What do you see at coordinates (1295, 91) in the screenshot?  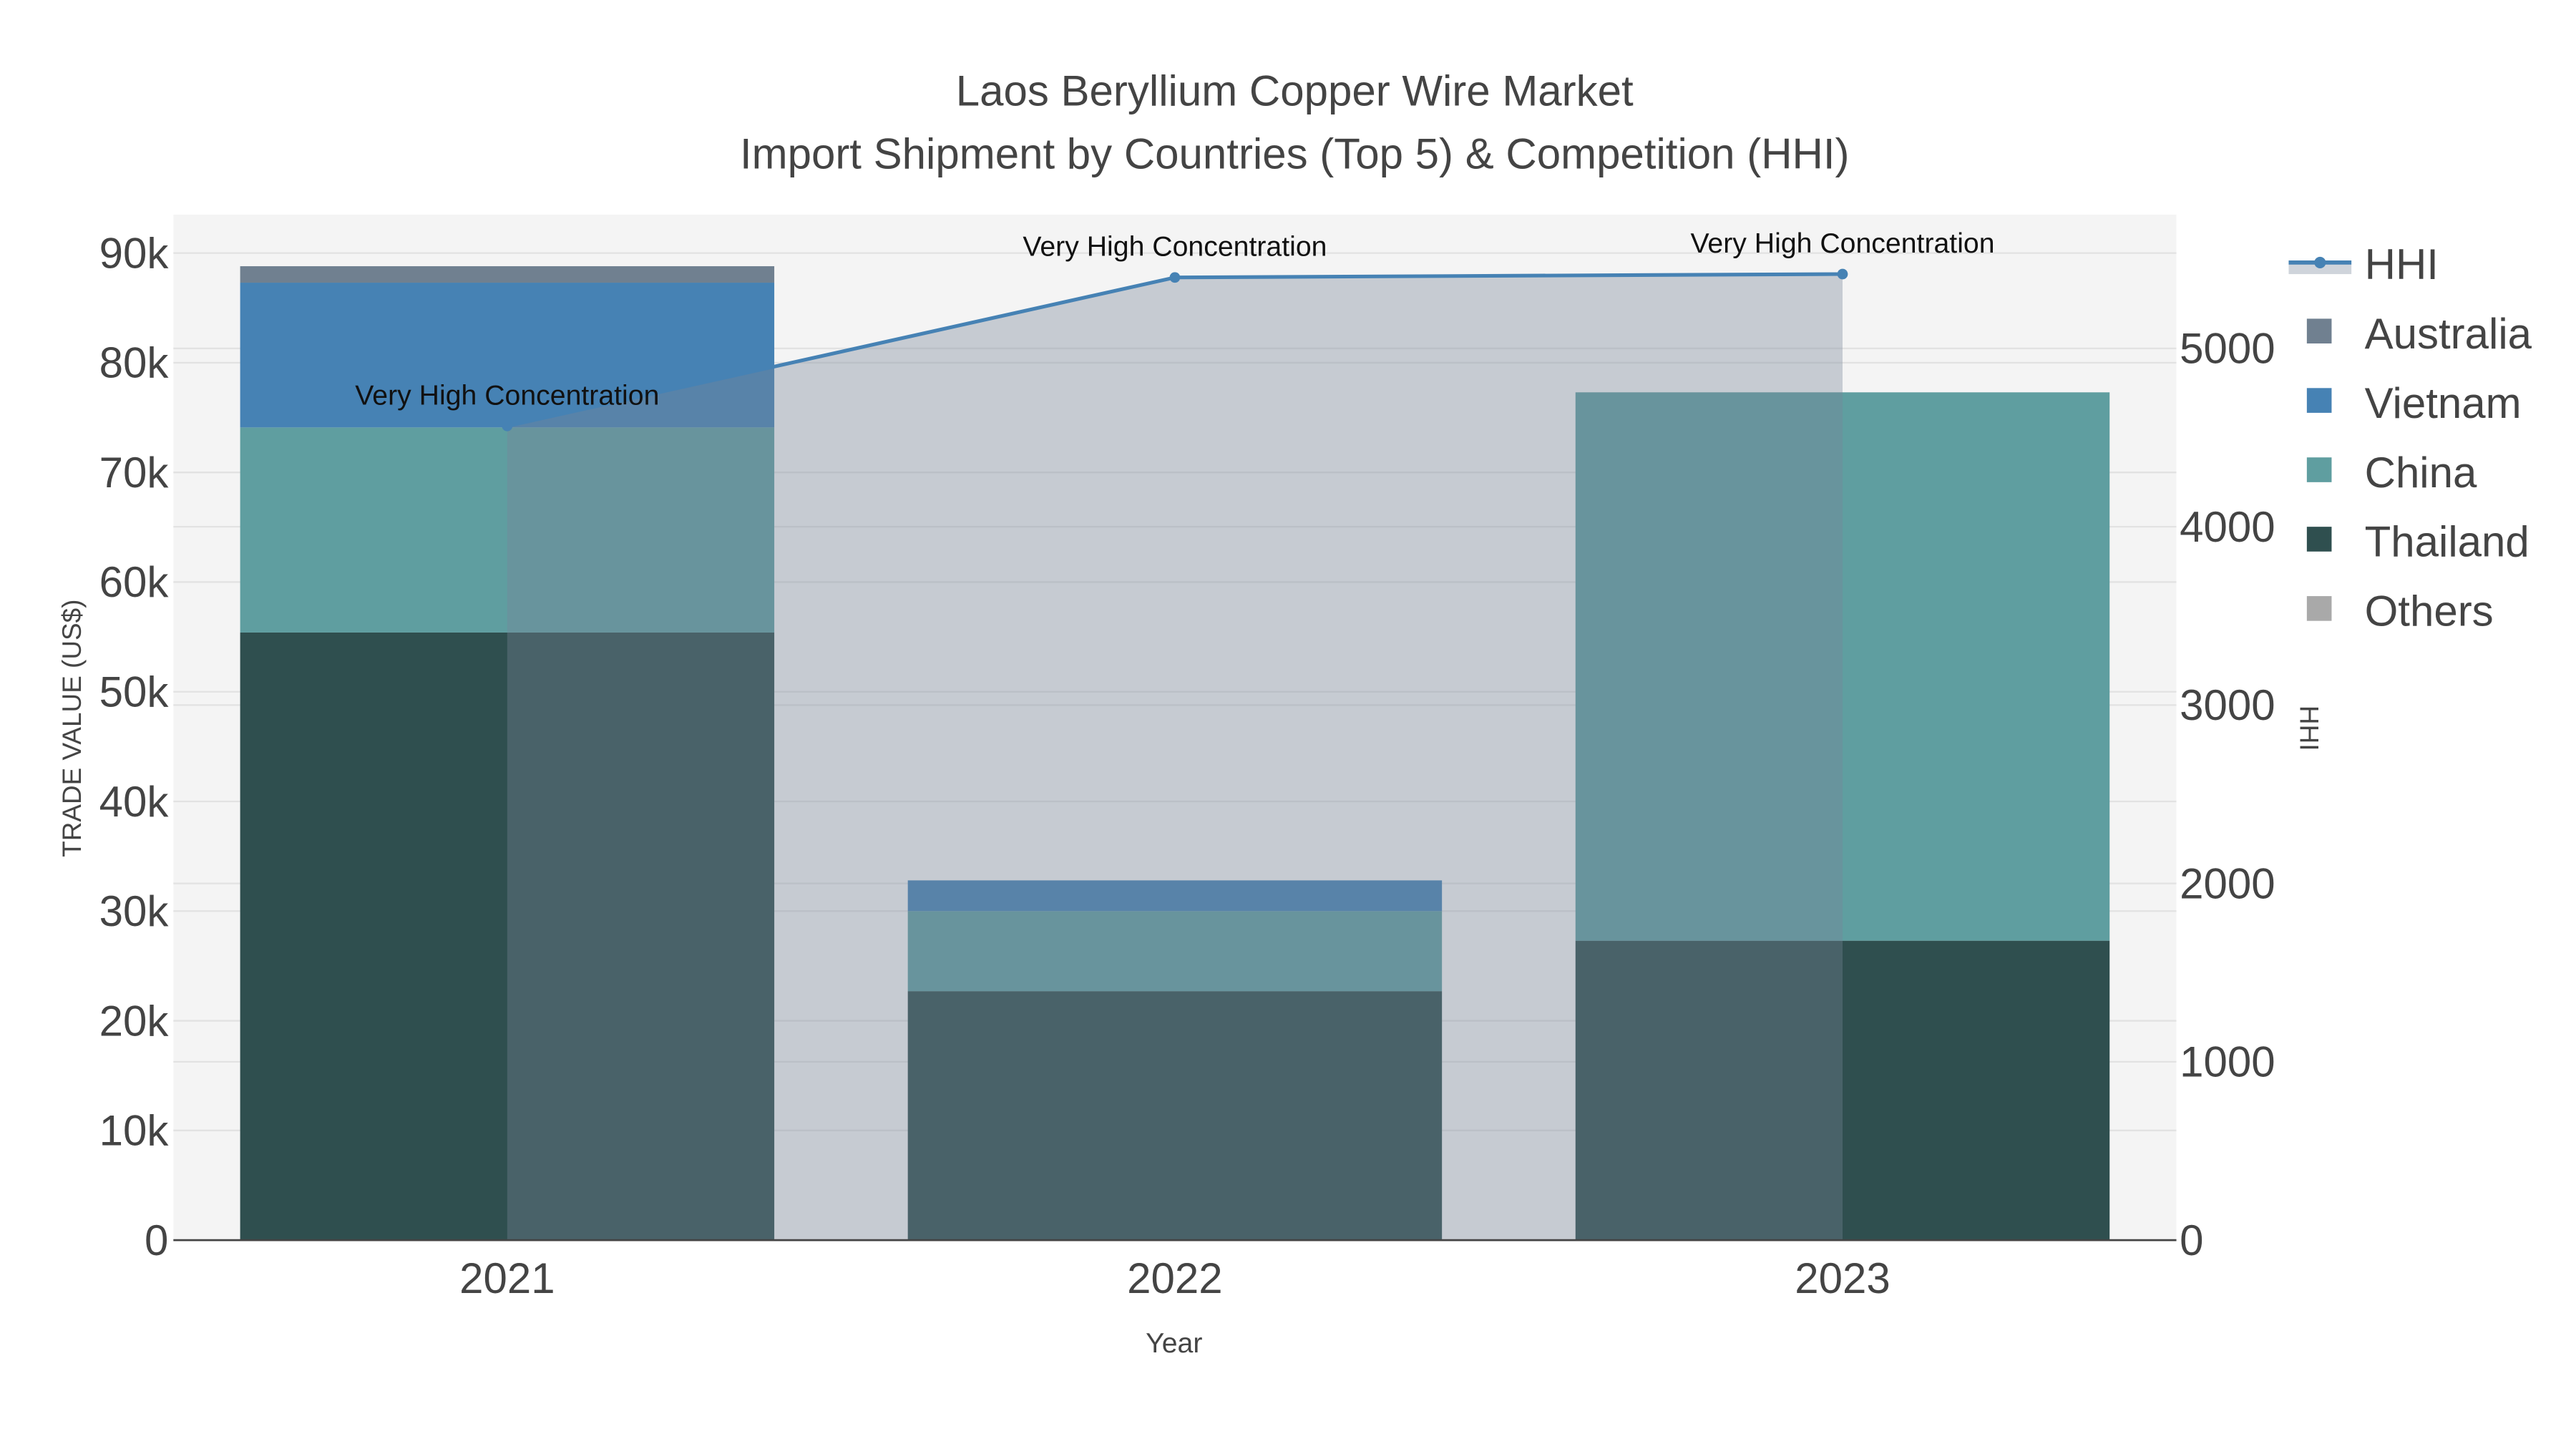 I see `chart-title: Laos Beryllium Copper Wire Market` at bounding box center [1295, 91].